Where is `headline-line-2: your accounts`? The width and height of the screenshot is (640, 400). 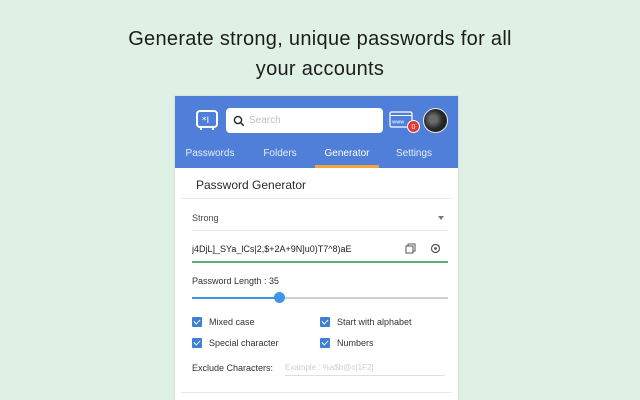
headline-line-2: your accounts is located at coordinates (320, 69).